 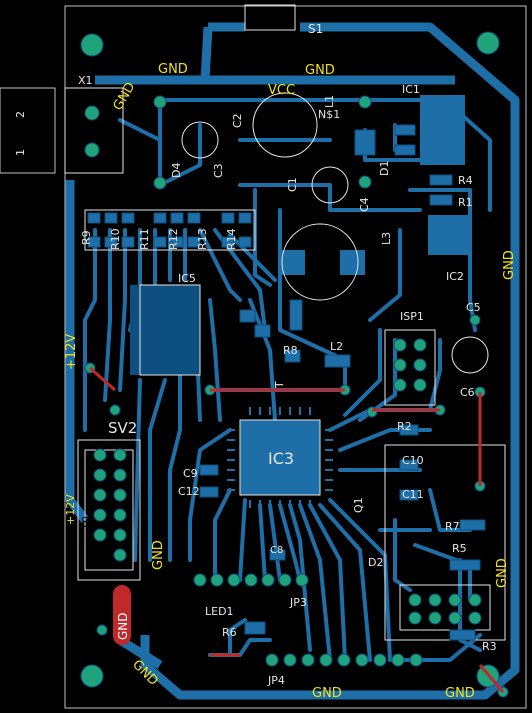 What do you see at coordinates (455, 276) in the screenshot?
I see `label-ic2: IC2` at bounding box center [455, 276].